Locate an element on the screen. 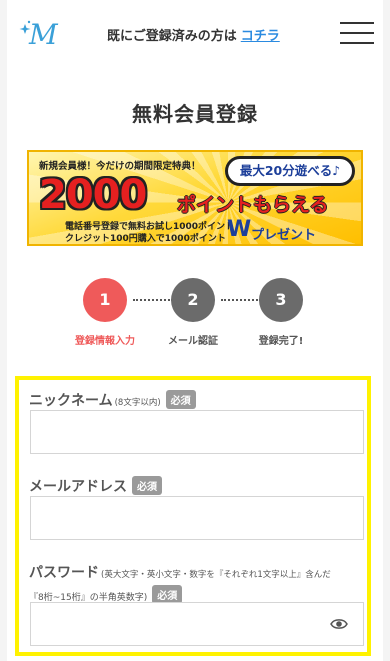 Image resolution: width=390 pixels, height=661 pixels. step-2-label: メール認証 is located at coordinates (193, 341).